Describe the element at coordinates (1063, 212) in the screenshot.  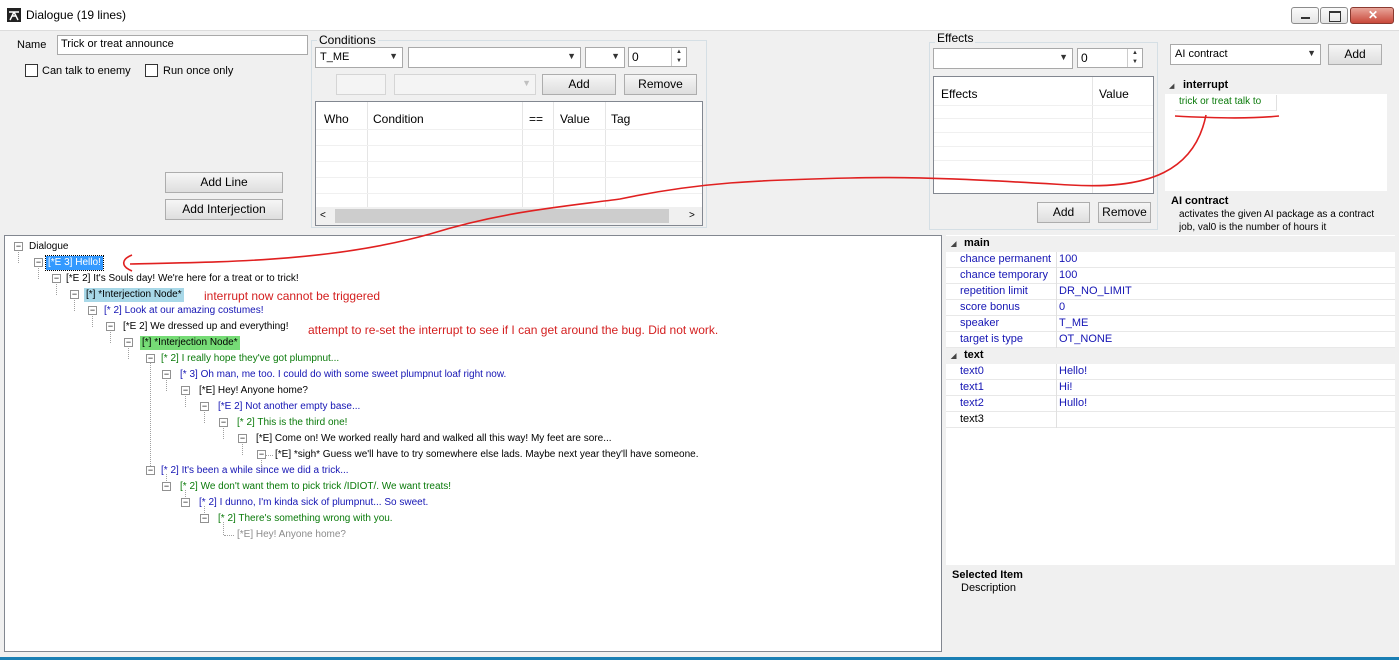
I see `effects-add-button: Add` at that location.